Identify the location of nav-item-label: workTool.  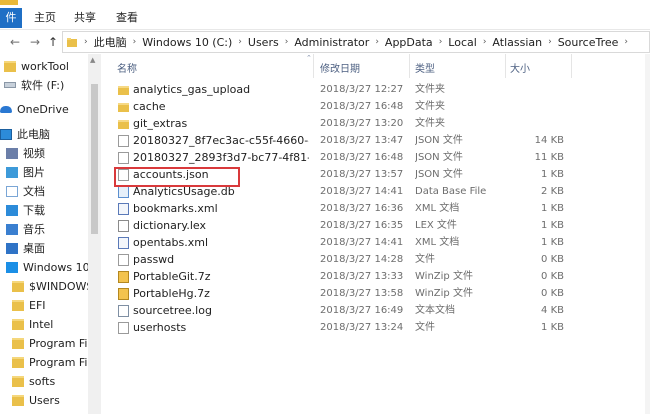
(45, 66).